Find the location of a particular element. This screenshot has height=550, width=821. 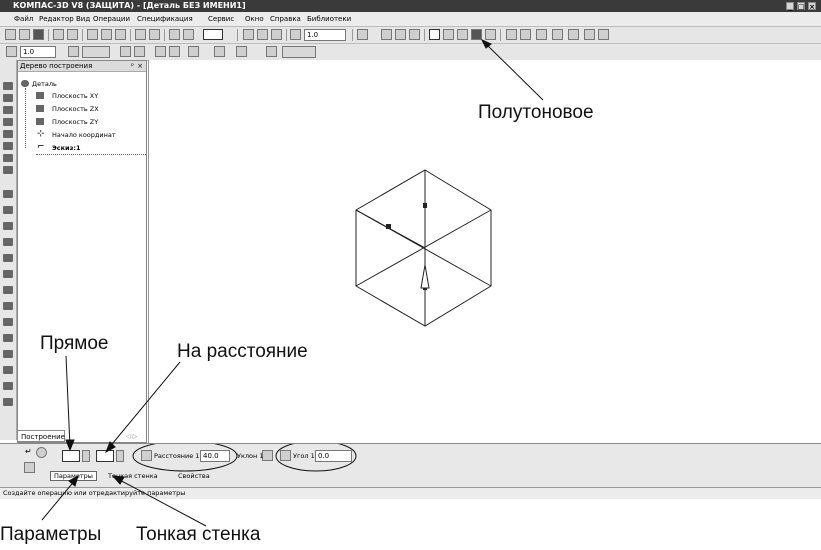

zoom-out-icon is located at coordinates (276, 34).